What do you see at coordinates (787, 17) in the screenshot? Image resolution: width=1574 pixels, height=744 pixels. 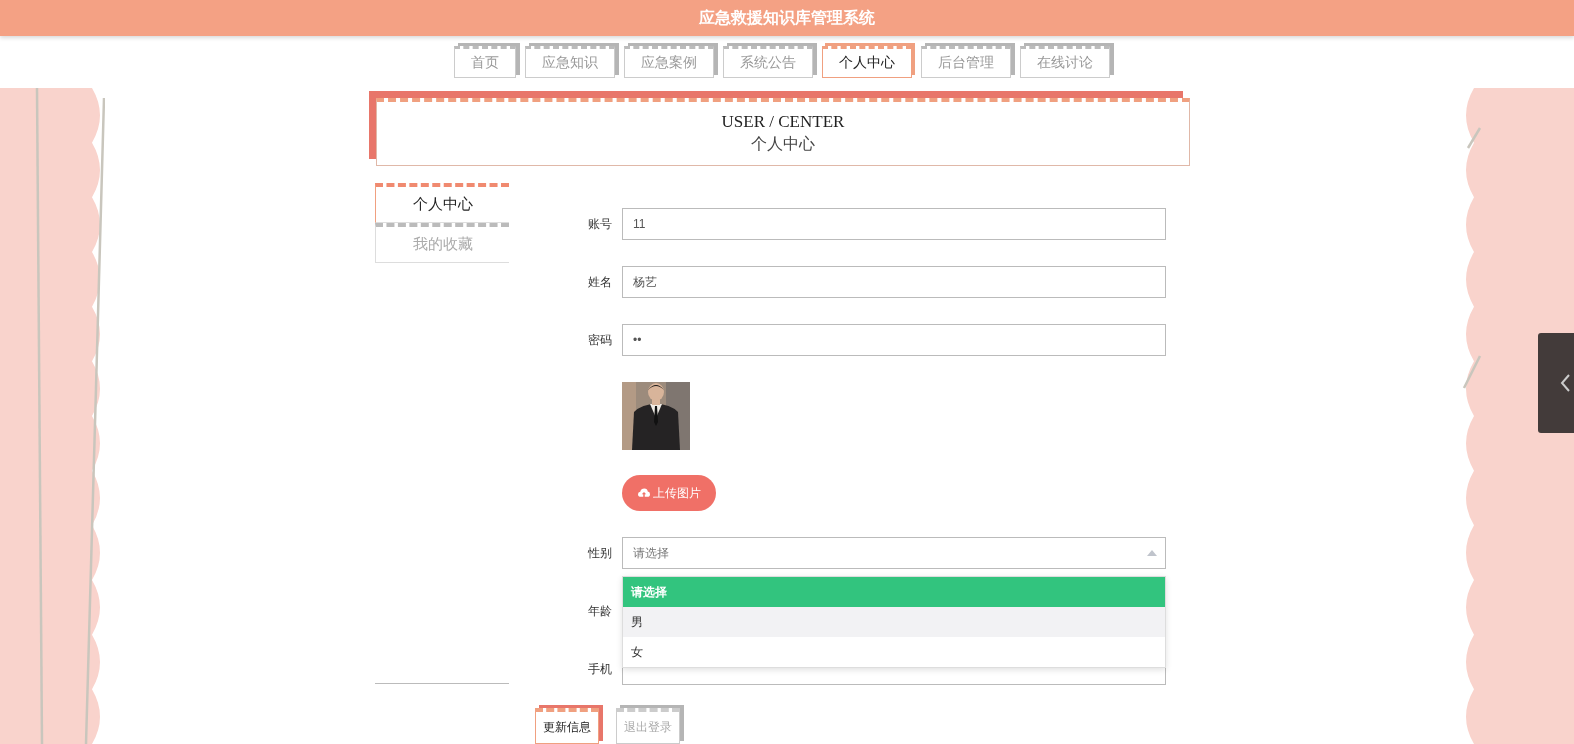 I see `app-title: 应急救援知识库管理系统` at bounding box center [787, 17].